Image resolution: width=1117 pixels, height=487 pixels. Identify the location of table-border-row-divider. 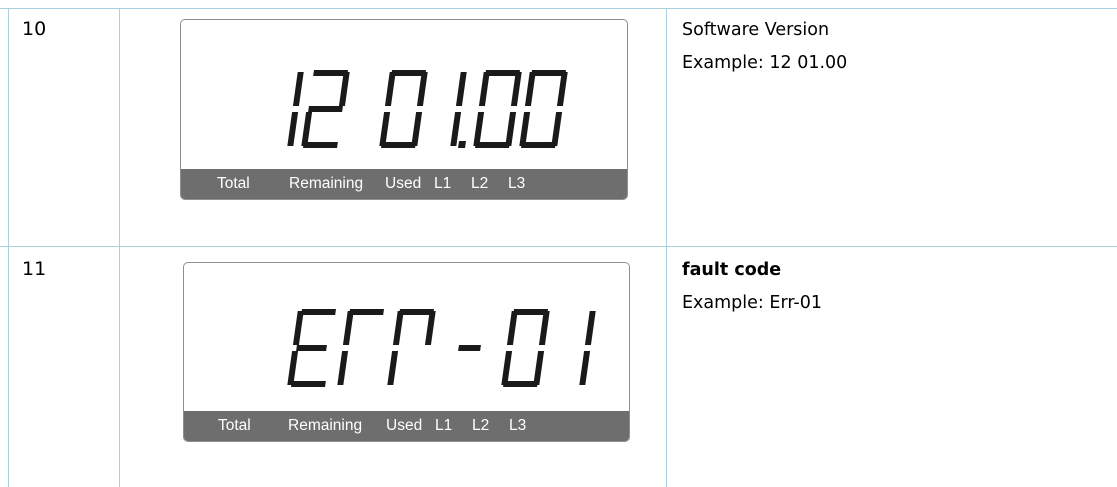
(558, 246).